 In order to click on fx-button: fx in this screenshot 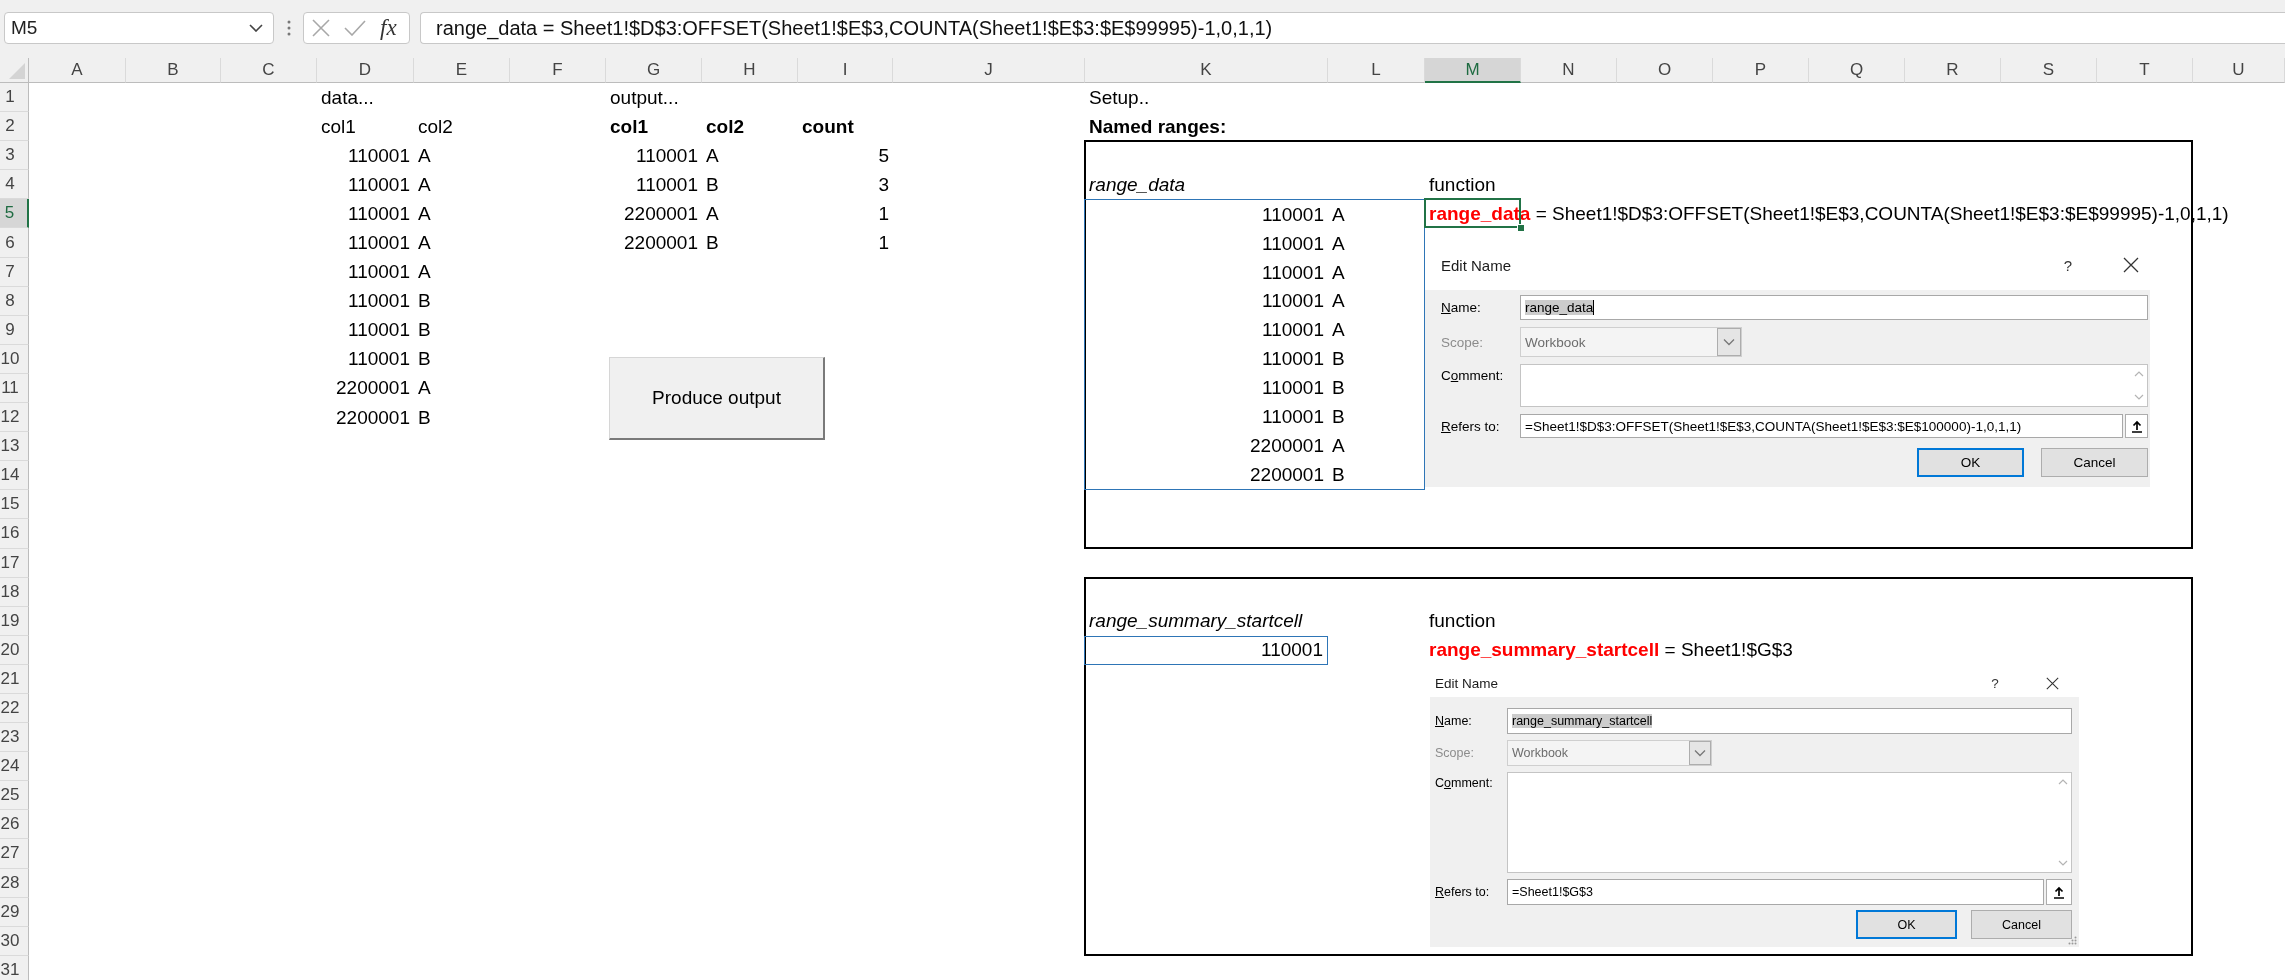, I will do `click(388, 28)`.